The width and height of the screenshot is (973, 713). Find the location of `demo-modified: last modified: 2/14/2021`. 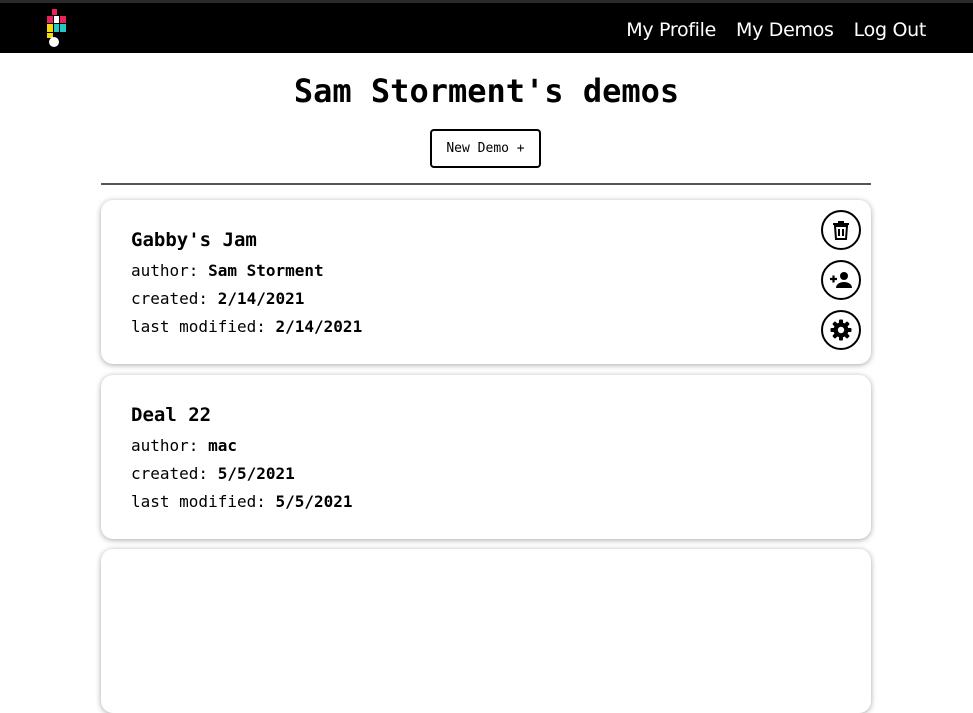

demo-modified: last modified: 2/14/2021 is located at coordinates (246, 326).